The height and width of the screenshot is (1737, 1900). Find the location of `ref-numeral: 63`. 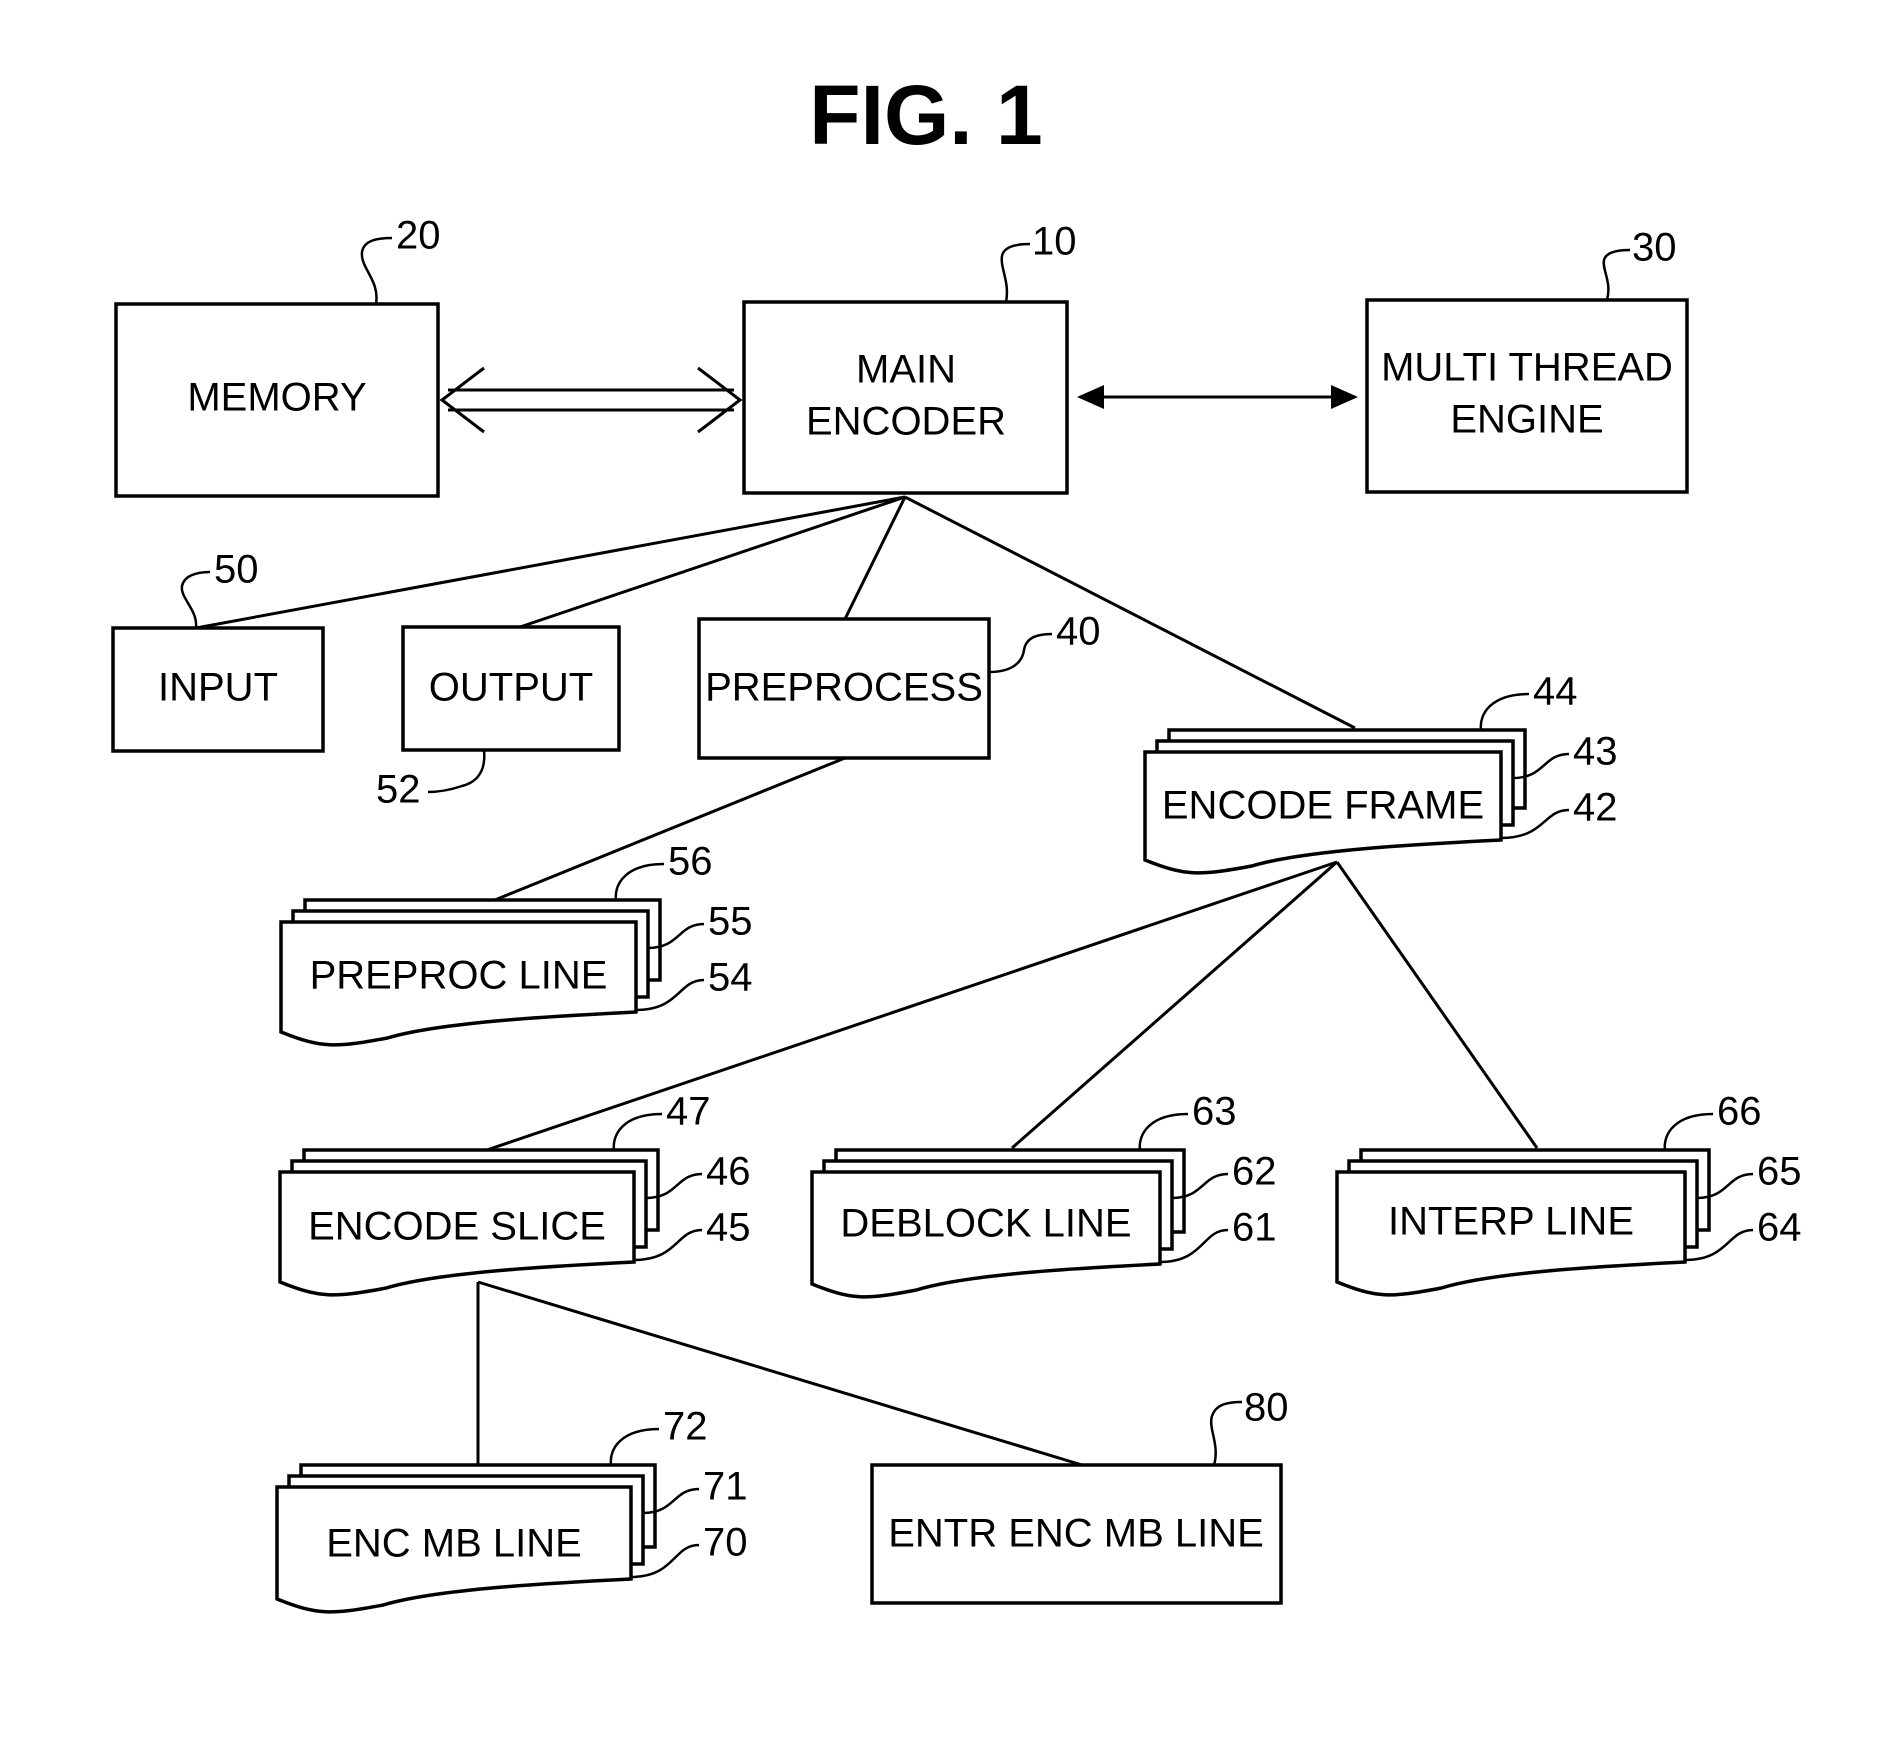

ref-numeral: 63 is located at coordinates (1214, 1112).